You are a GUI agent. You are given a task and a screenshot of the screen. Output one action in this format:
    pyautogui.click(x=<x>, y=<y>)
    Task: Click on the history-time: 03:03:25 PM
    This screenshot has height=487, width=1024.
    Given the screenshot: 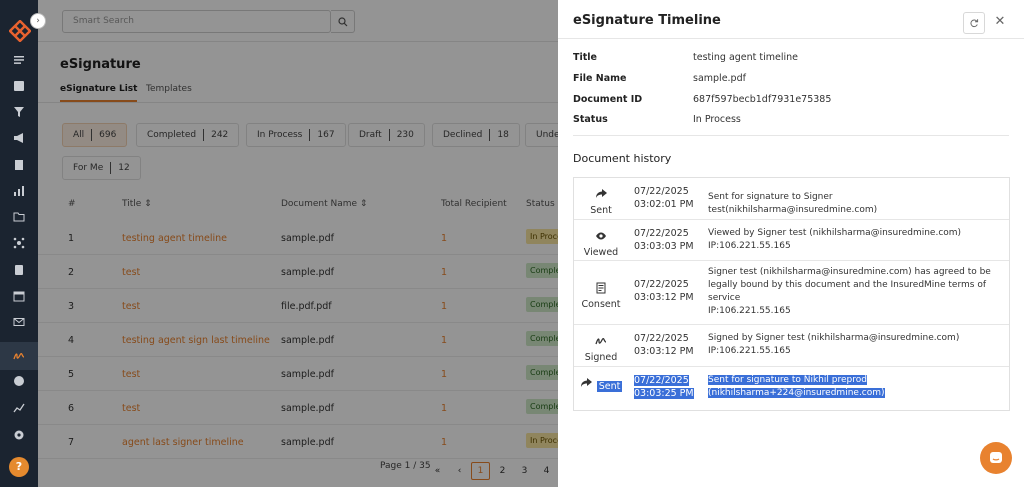 What is the action you would take?
    pyautogui.click(x=664, y=393)
    